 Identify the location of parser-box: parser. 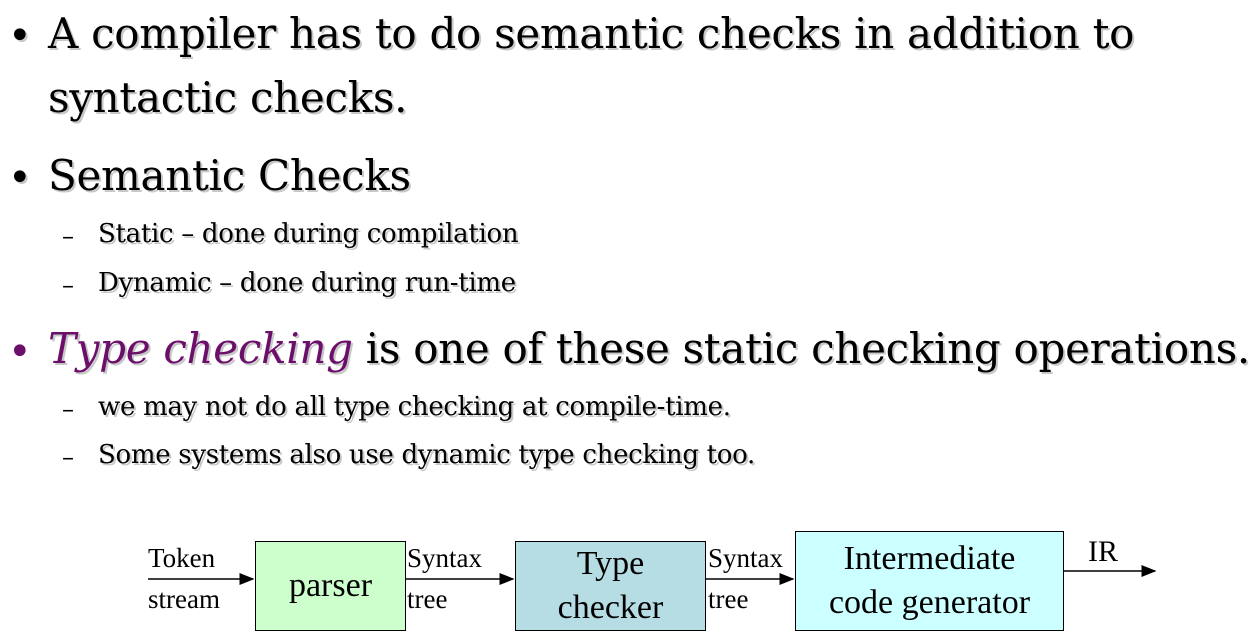
(330, 586).